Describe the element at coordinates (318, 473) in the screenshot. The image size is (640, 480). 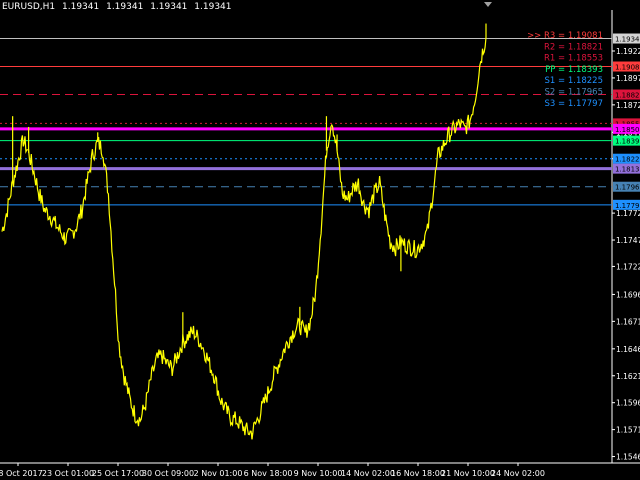
I see `x-tick-label-6: 9 Nov 10:00` at that location.